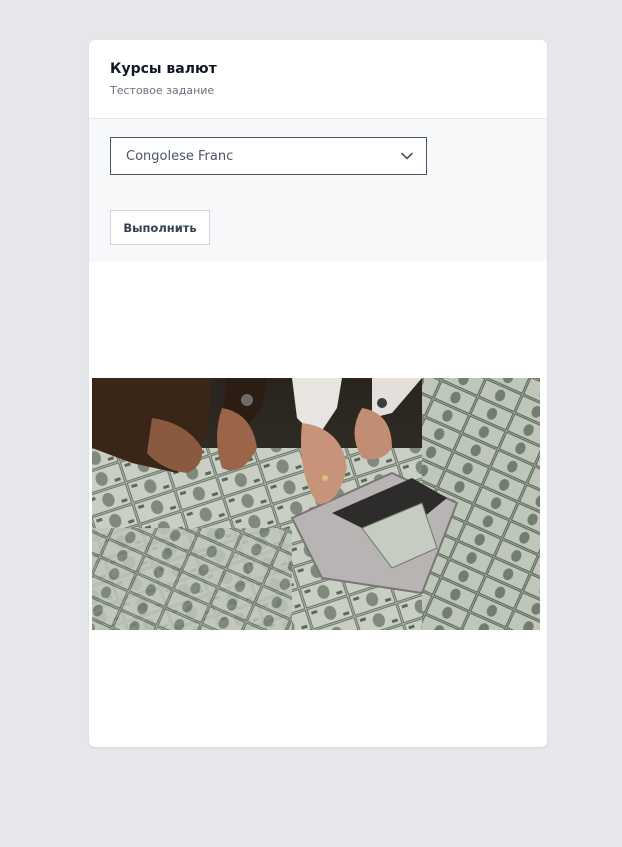  Describe the element at coordinates (160, 227) in the screenshot. I see `submit-button: Выполнить` at that location.